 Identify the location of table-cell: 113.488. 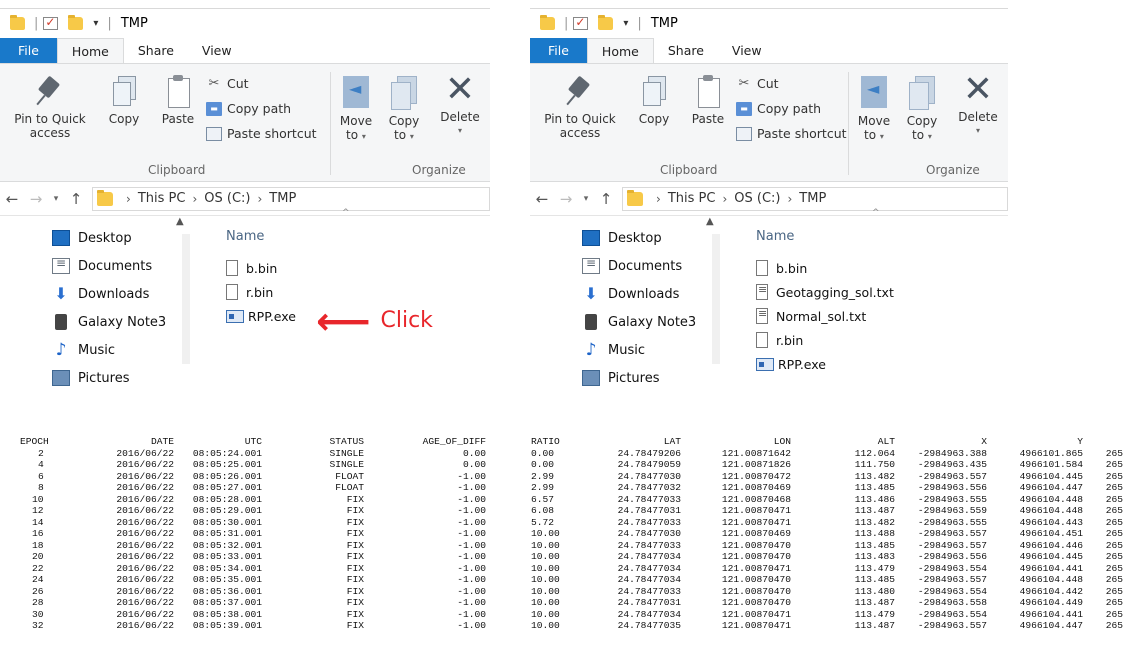
(874, 533).